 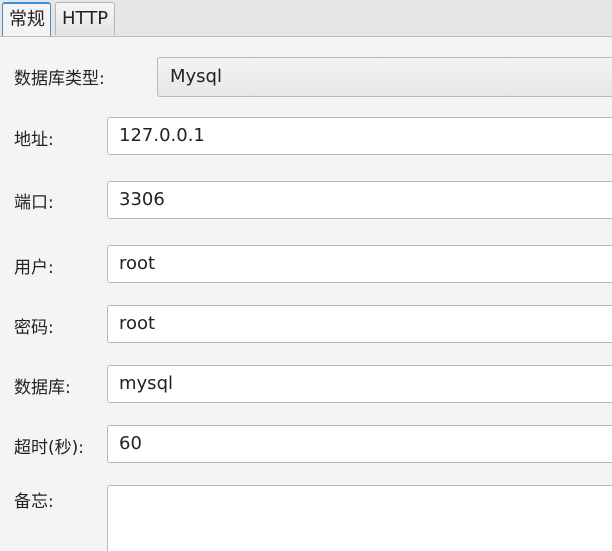 I want to click on port-input: 3306, so click(x=359, y=200).